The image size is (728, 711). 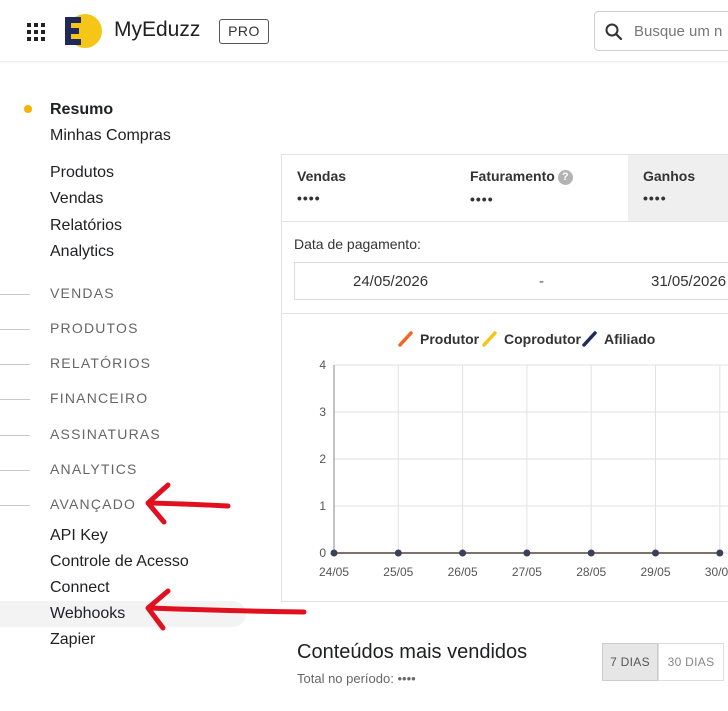 I want to click on top-bar: MyEduzz PRO, so click(x=364, y=31).